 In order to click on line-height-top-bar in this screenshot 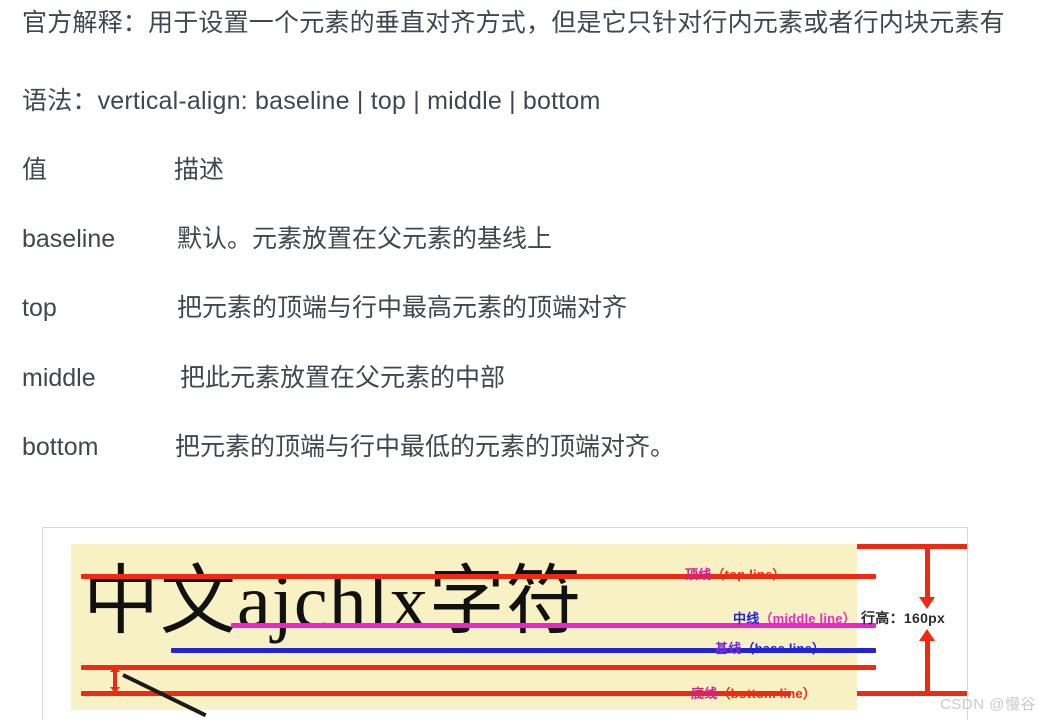, I will do `click(912, 546)`.